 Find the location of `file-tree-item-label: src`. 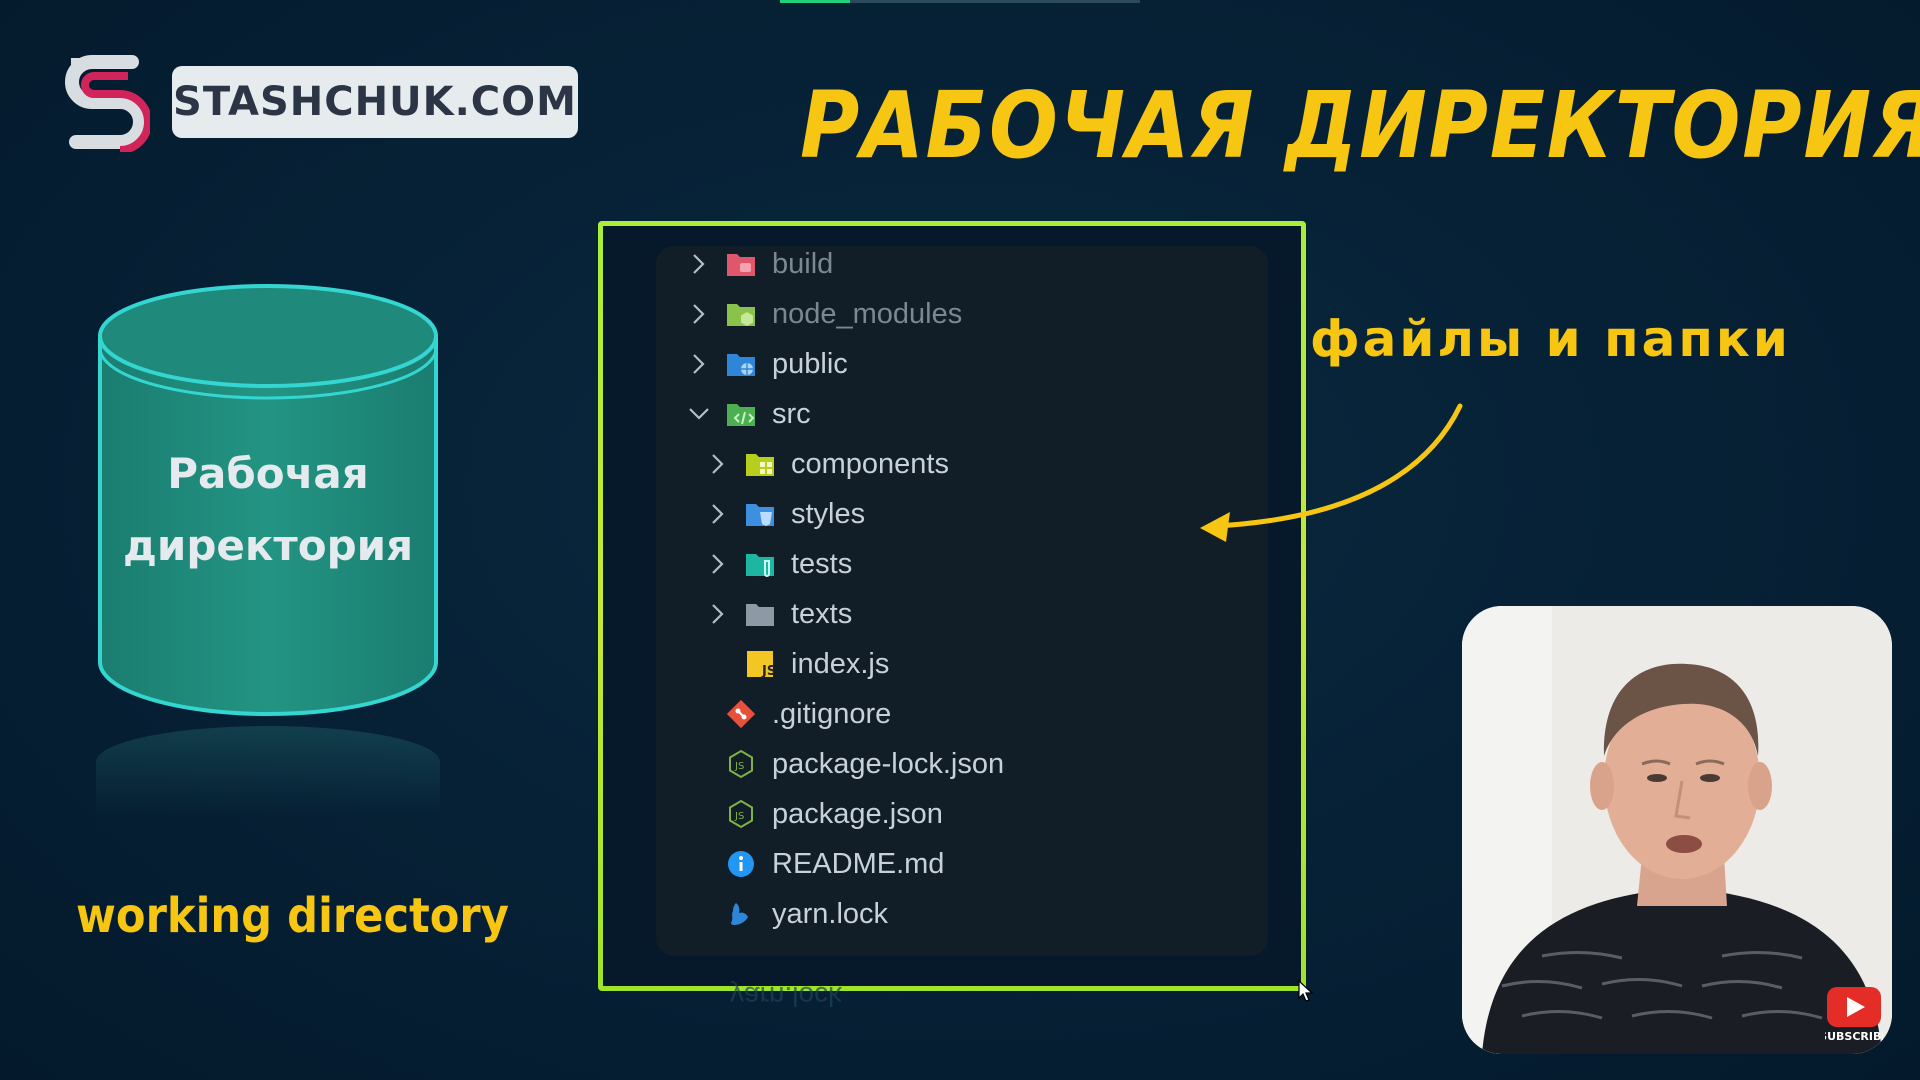

file-tree-item-label: src is located at coordinates (791, 413).